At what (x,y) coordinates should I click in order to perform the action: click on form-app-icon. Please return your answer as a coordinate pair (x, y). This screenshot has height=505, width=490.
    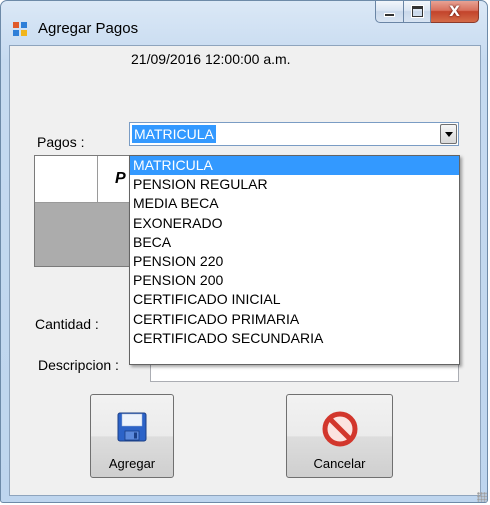
    Looking at the image, I should click on (20, 29).